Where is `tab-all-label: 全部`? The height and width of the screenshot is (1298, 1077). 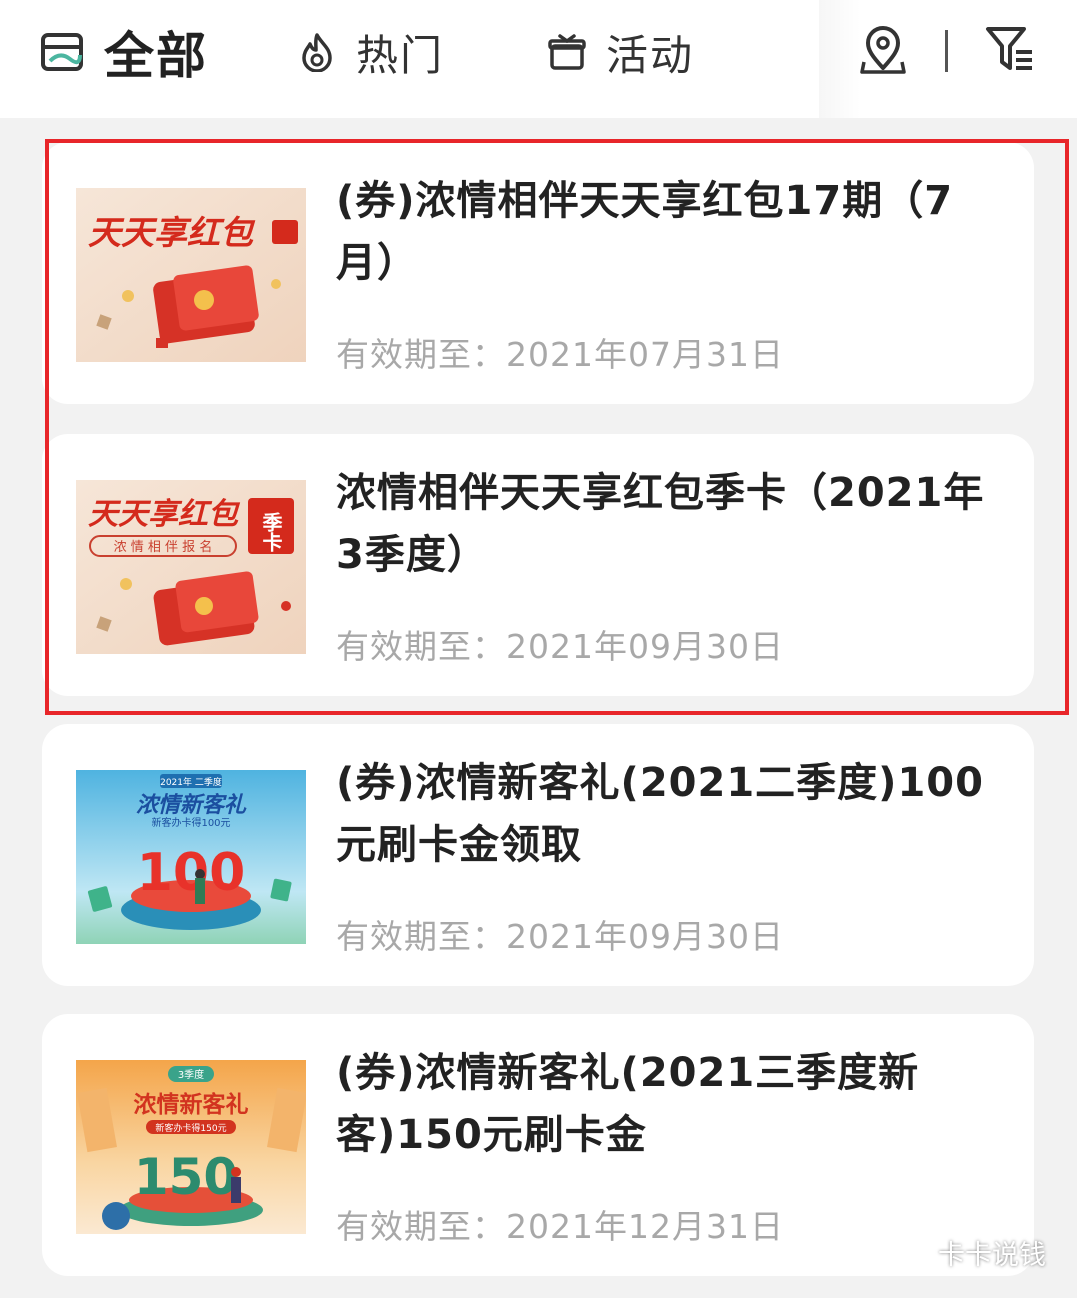 tab-all-label: 全部 is located at coordinates (156, 56).